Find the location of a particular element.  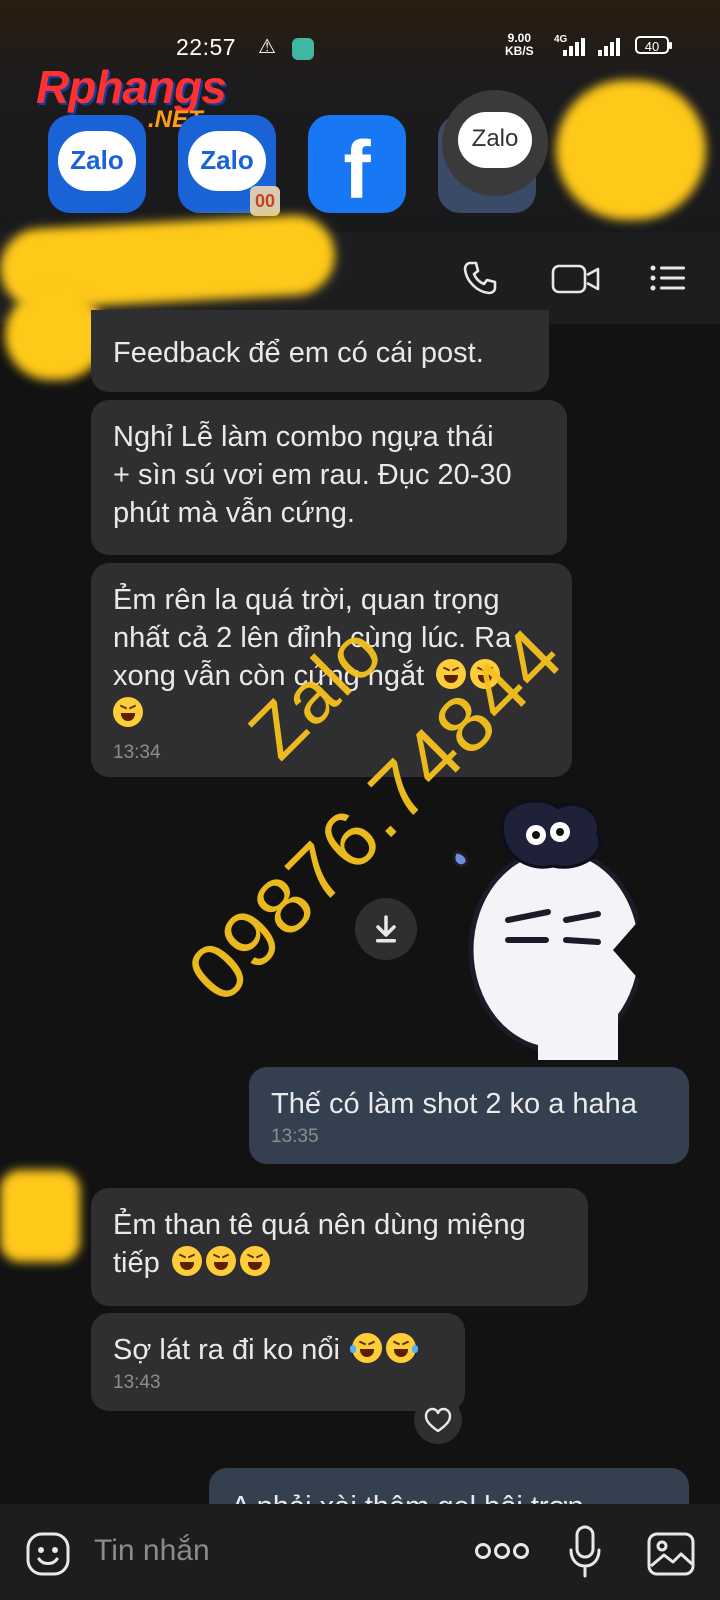

message-text: + sìn sú vơi em rau. Đục 20-30 is located at coordinates (312, 475).